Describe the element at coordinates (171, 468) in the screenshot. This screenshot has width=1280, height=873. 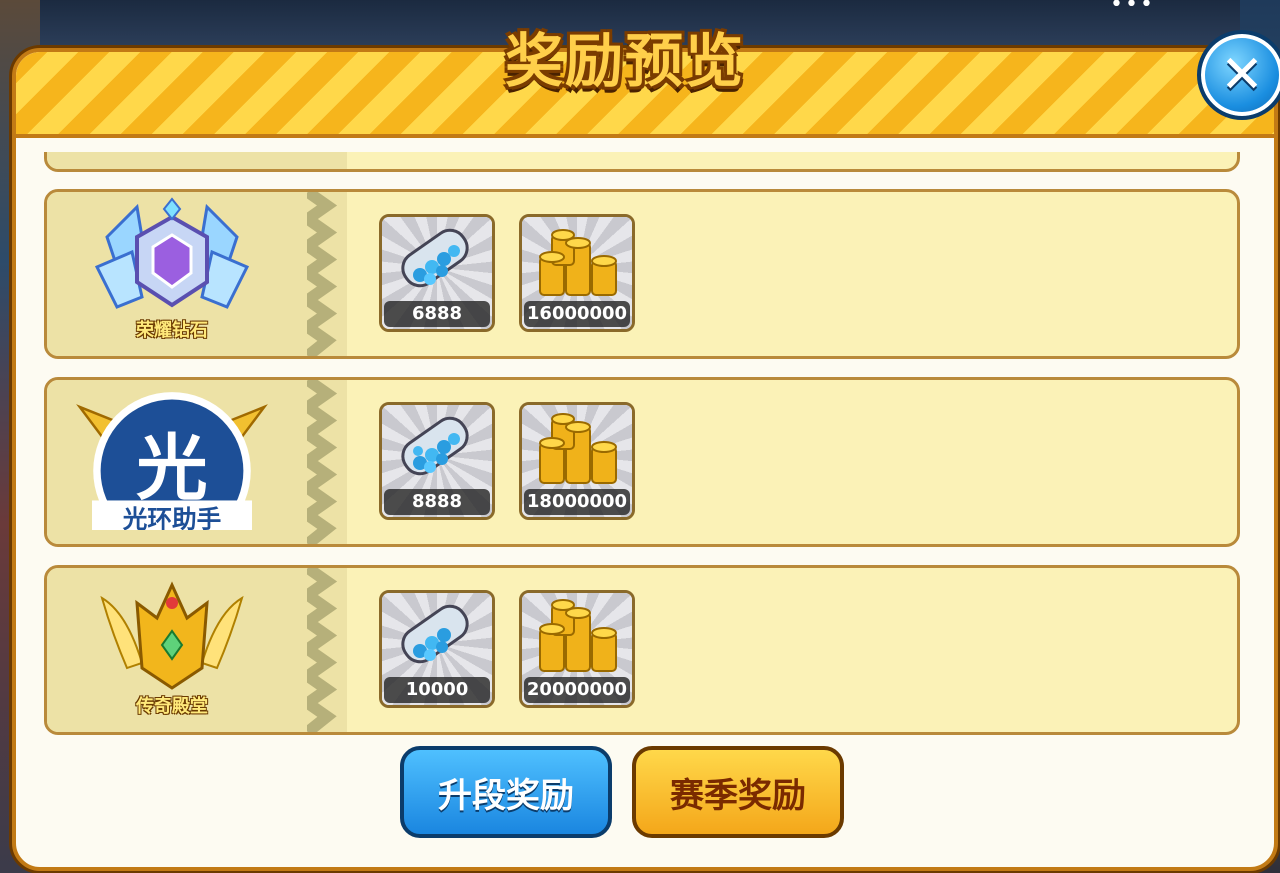
I see `svg-text: 光` at that location.